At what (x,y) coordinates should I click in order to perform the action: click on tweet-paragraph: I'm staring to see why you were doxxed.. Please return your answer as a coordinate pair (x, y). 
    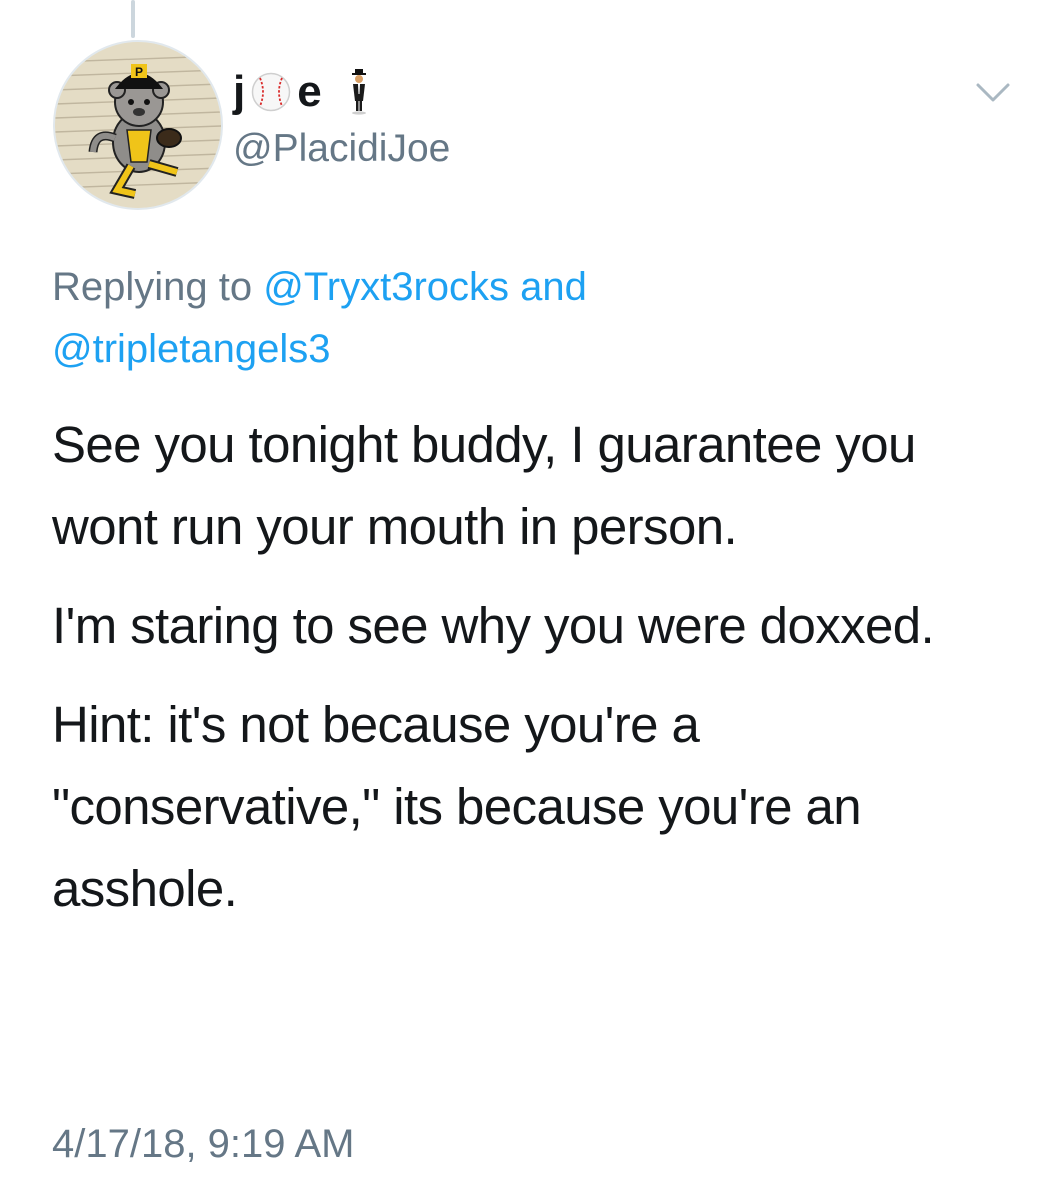
    Looking at the image, I should click on (493, 625).